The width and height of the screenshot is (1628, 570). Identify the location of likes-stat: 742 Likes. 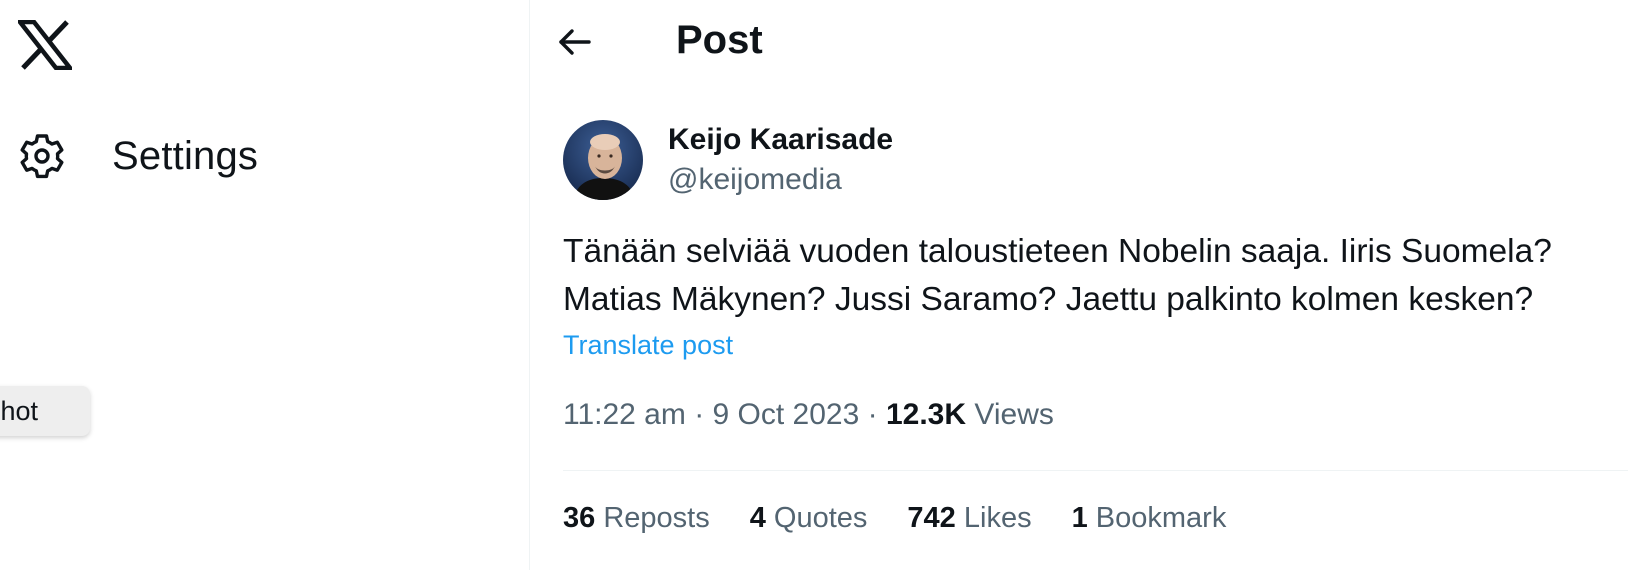
(969, 518).